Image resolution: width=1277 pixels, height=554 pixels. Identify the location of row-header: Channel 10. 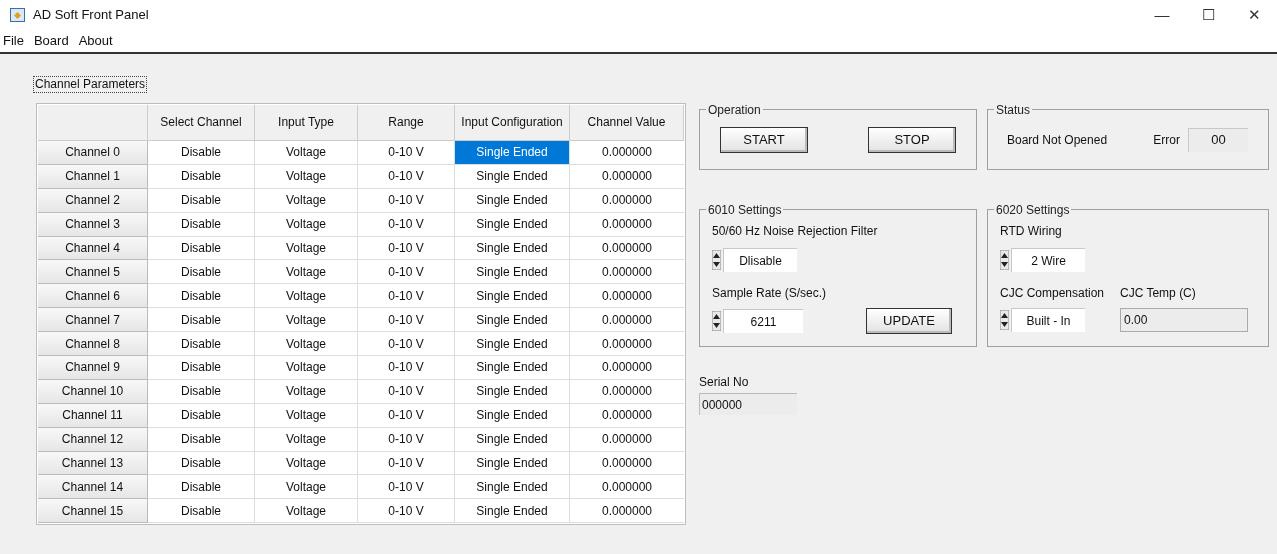
(93, 391).